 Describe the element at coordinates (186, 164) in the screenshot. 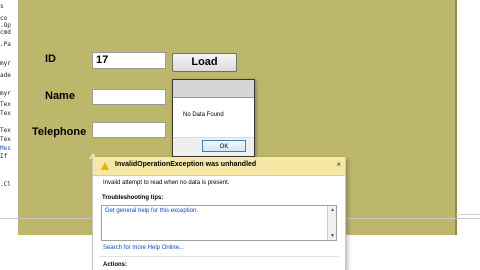

I see `exception-title: InvalidOperationException was unhandled` at that location.